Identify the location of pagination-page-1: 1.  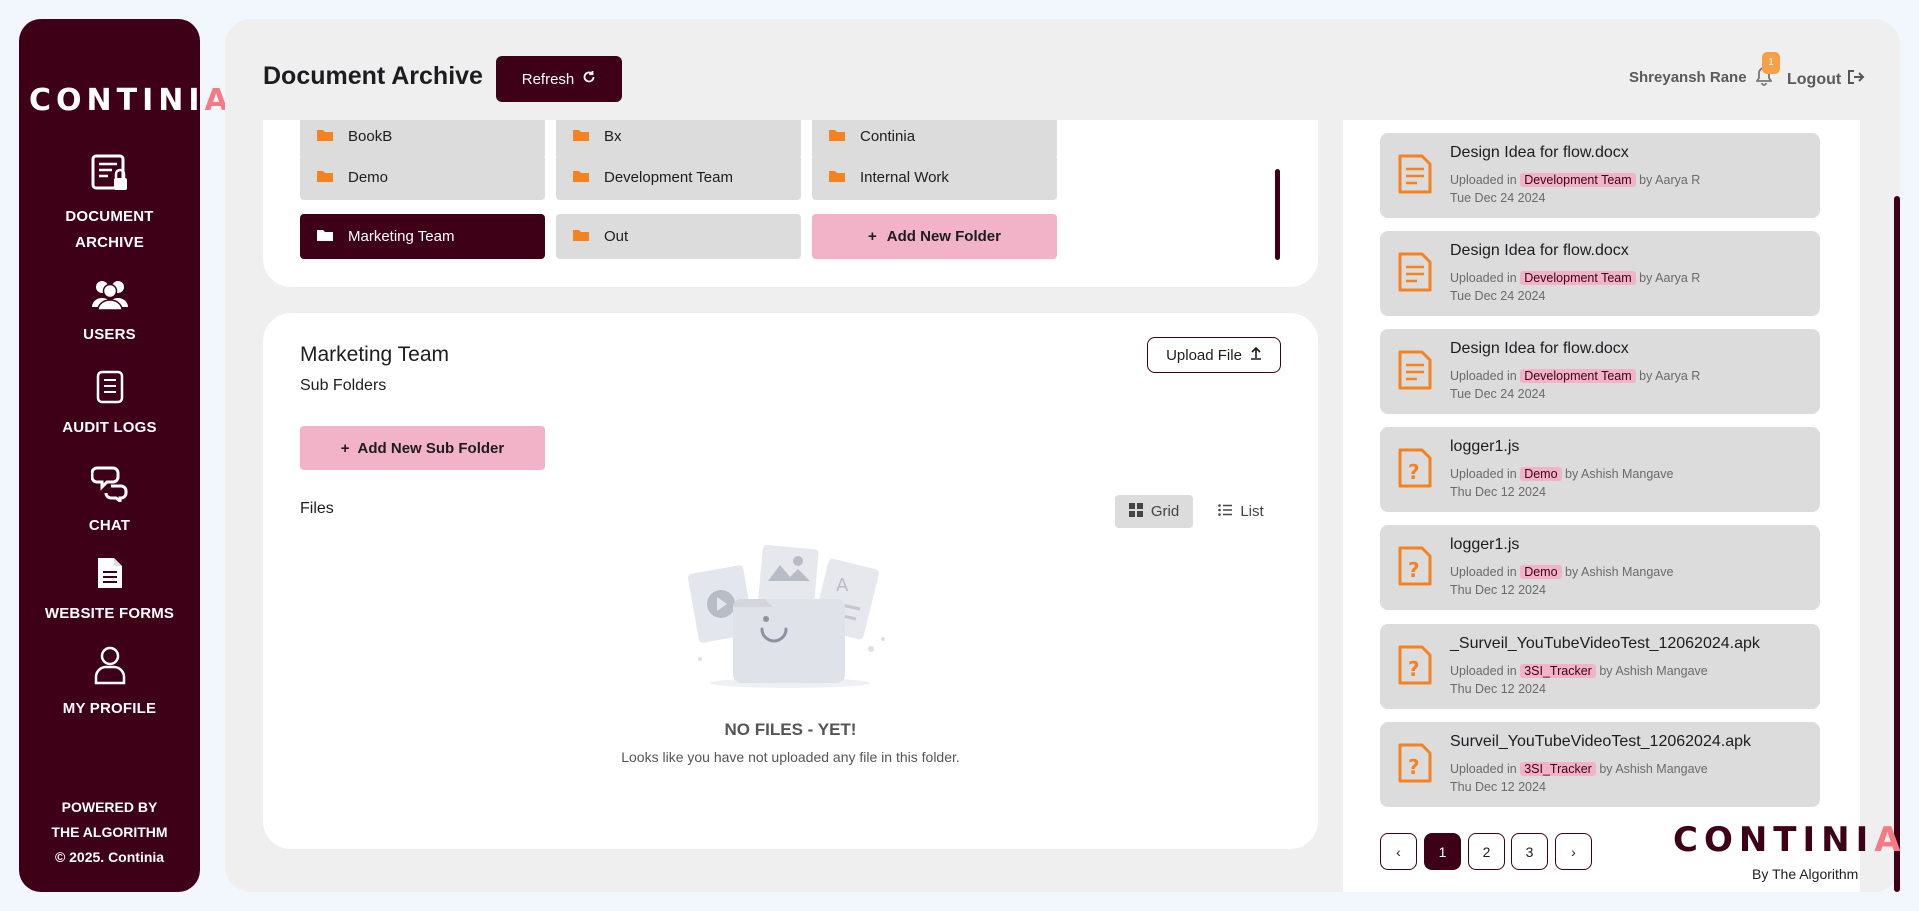
(1442, 851).